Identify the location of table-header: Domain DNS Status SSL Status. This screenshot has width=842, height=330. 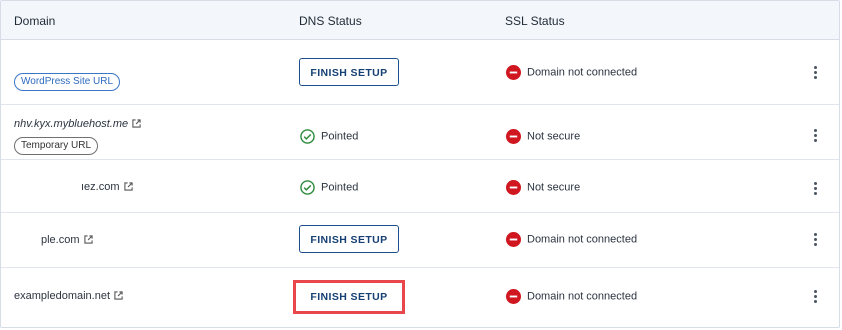
(420, 20).